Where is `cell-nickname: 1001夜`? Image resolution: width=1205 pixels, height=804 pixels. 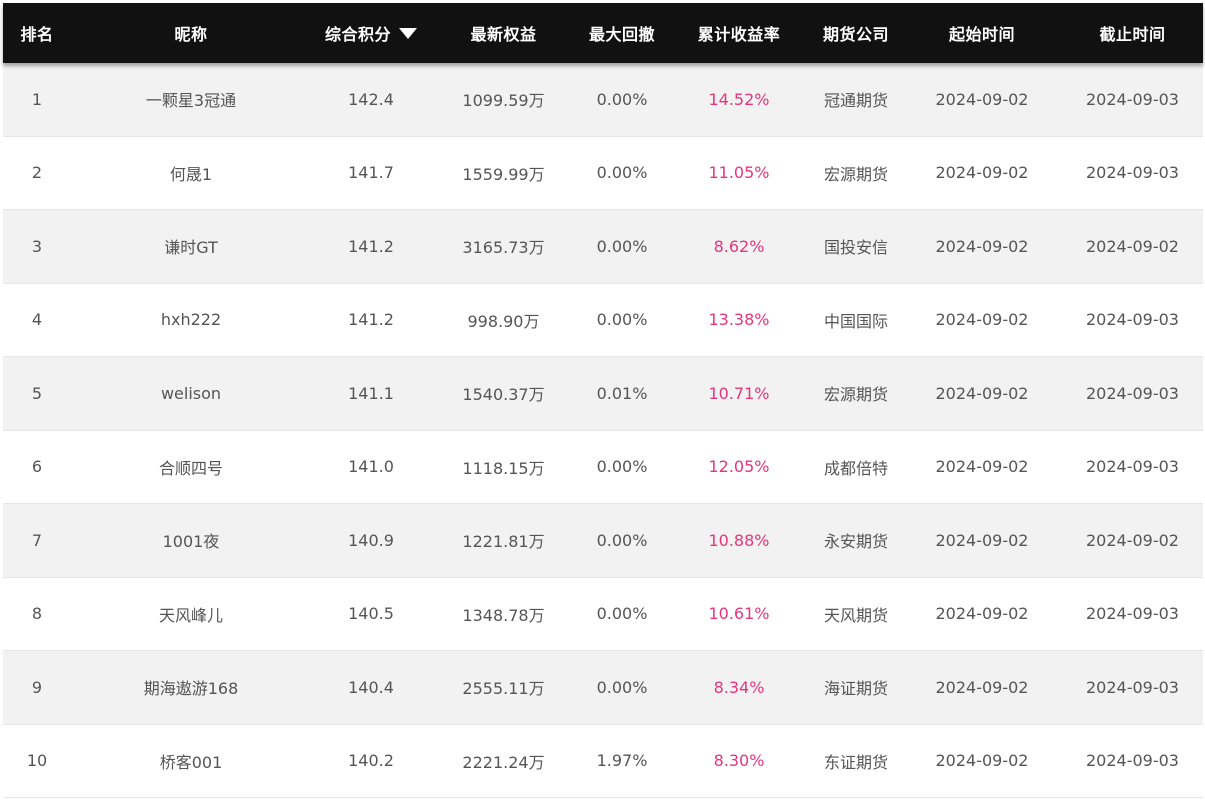
cell-nickname: 1001夜 is located at coordinates (191, 542).